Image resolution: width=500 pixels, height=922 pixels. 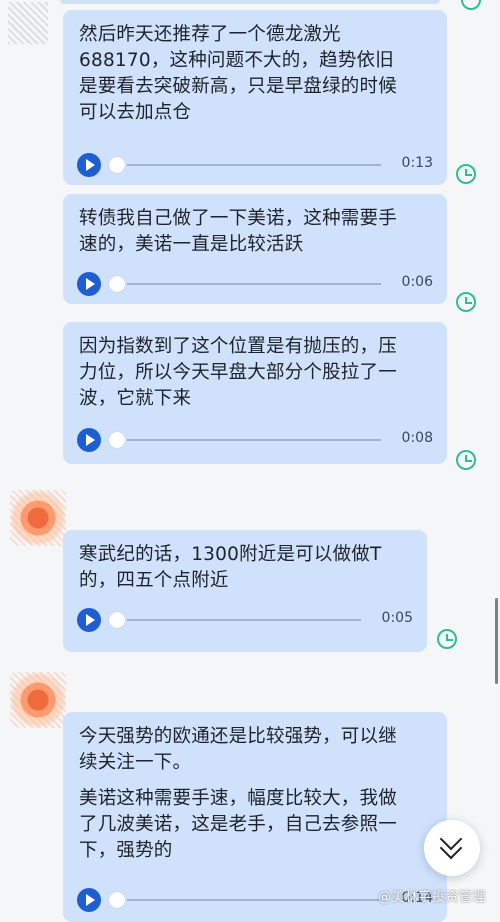 What do you see at coordinates (397, 618) in the screenshot?
I see `voice-duration: 0:05` at bounding box center [397, 618].